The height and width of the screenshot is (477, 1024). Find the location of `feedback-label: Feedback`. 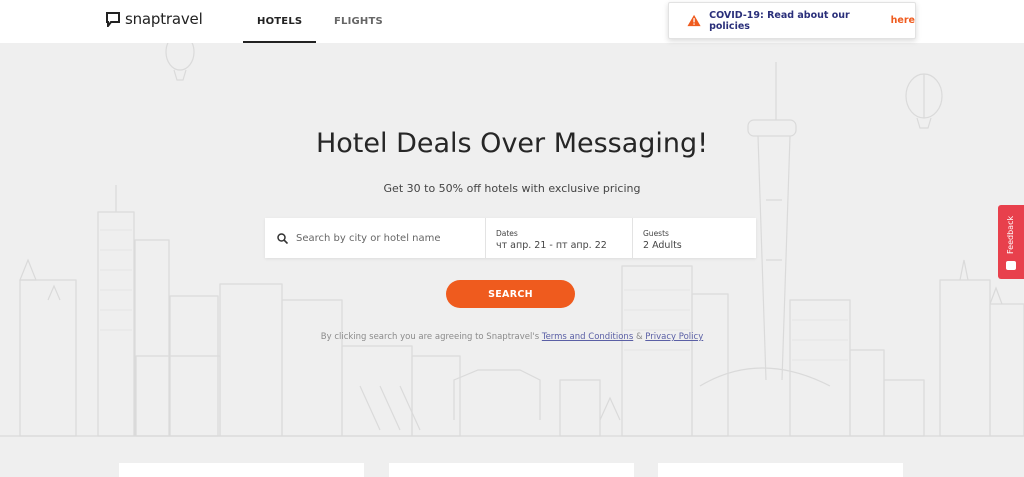

feedback-label: Feedback is located at coordinates (1010, 235).